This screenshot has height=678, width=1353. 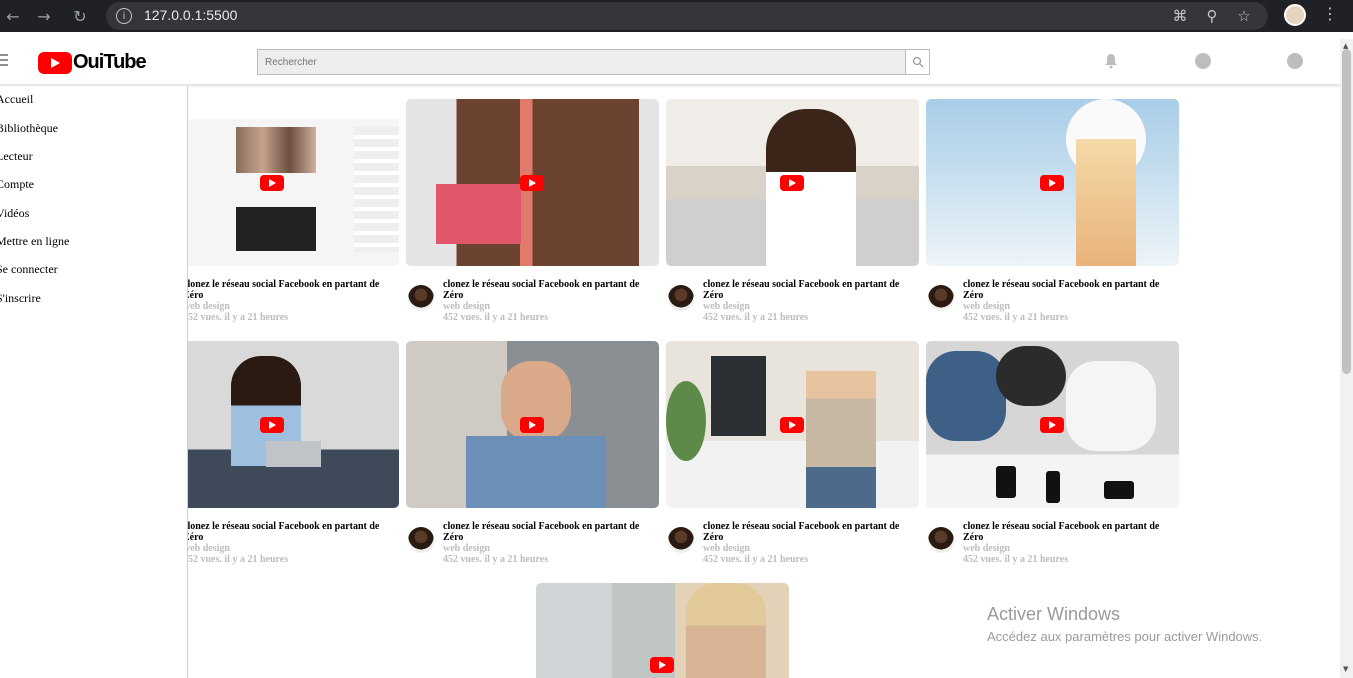 What do you see at coordinates (80, 16) in the screenshot?
I see `reload-icon: ↻` at bounding box center [80, 16].